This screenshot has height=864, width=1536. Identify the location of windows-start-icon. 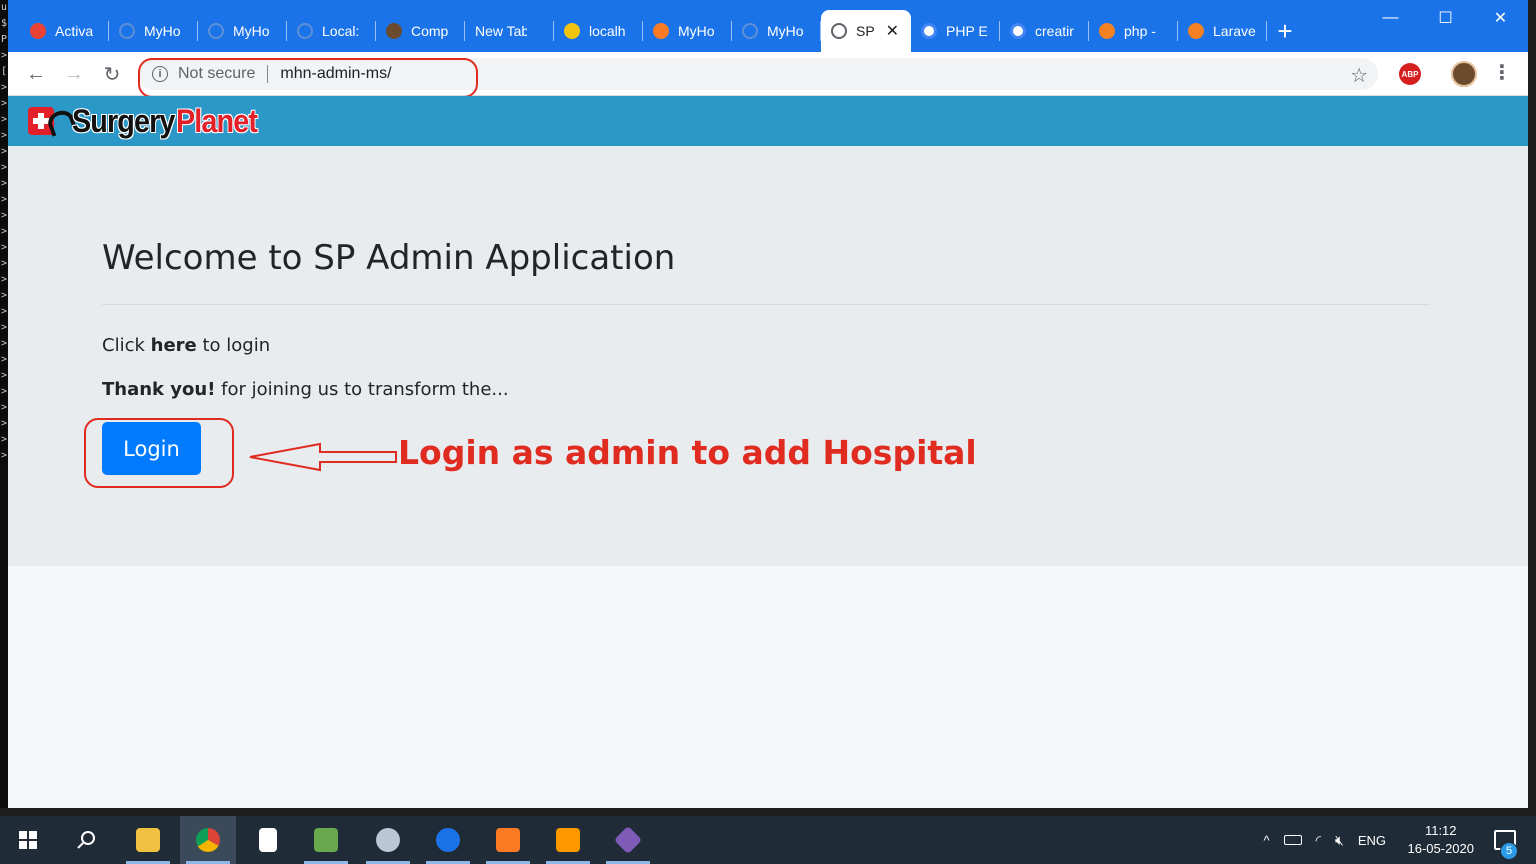
(28, 840).